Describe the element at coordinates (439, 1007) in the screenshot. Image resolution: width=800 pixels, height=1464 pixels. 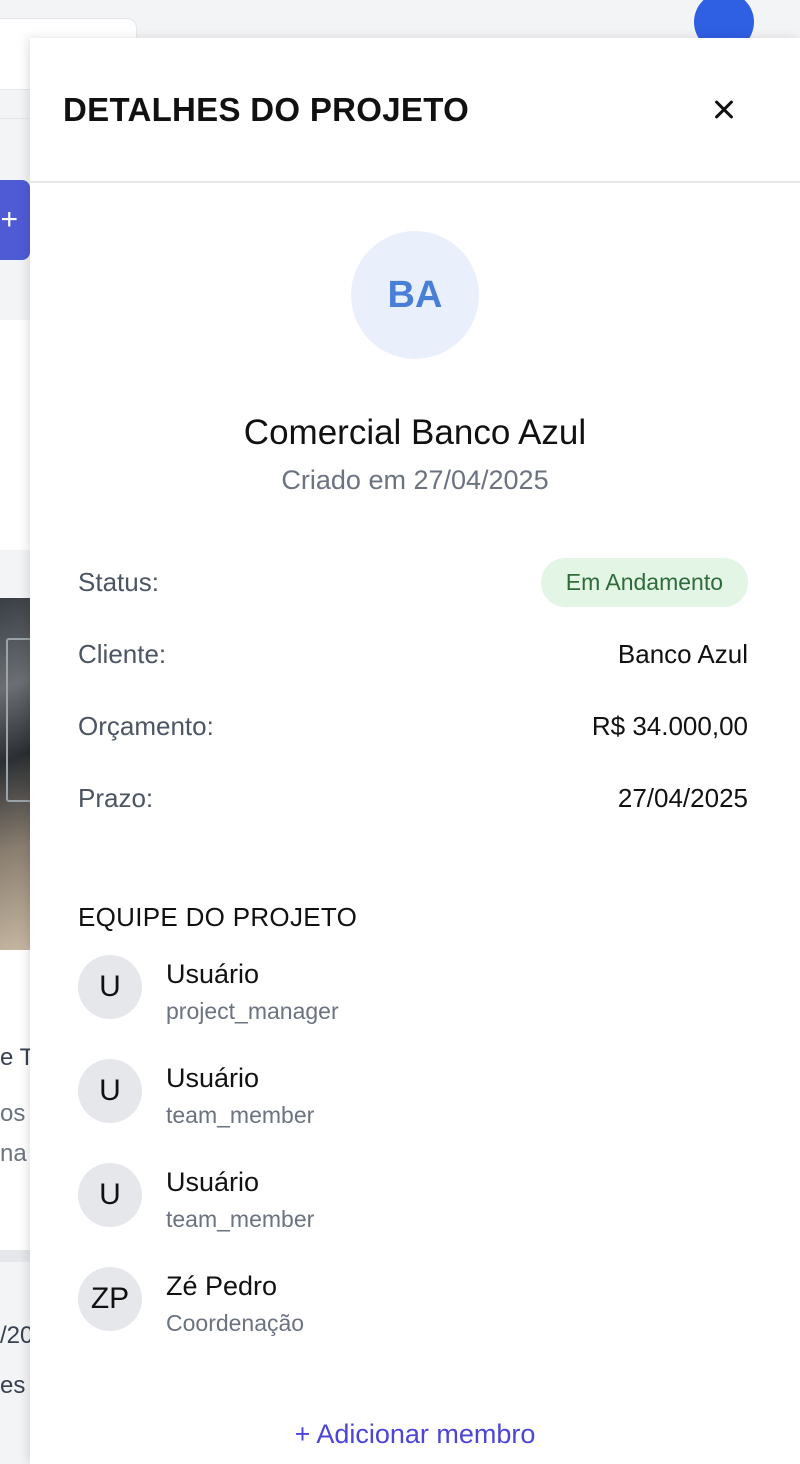
I see `team-member: U Usuário project_manager` at that location.